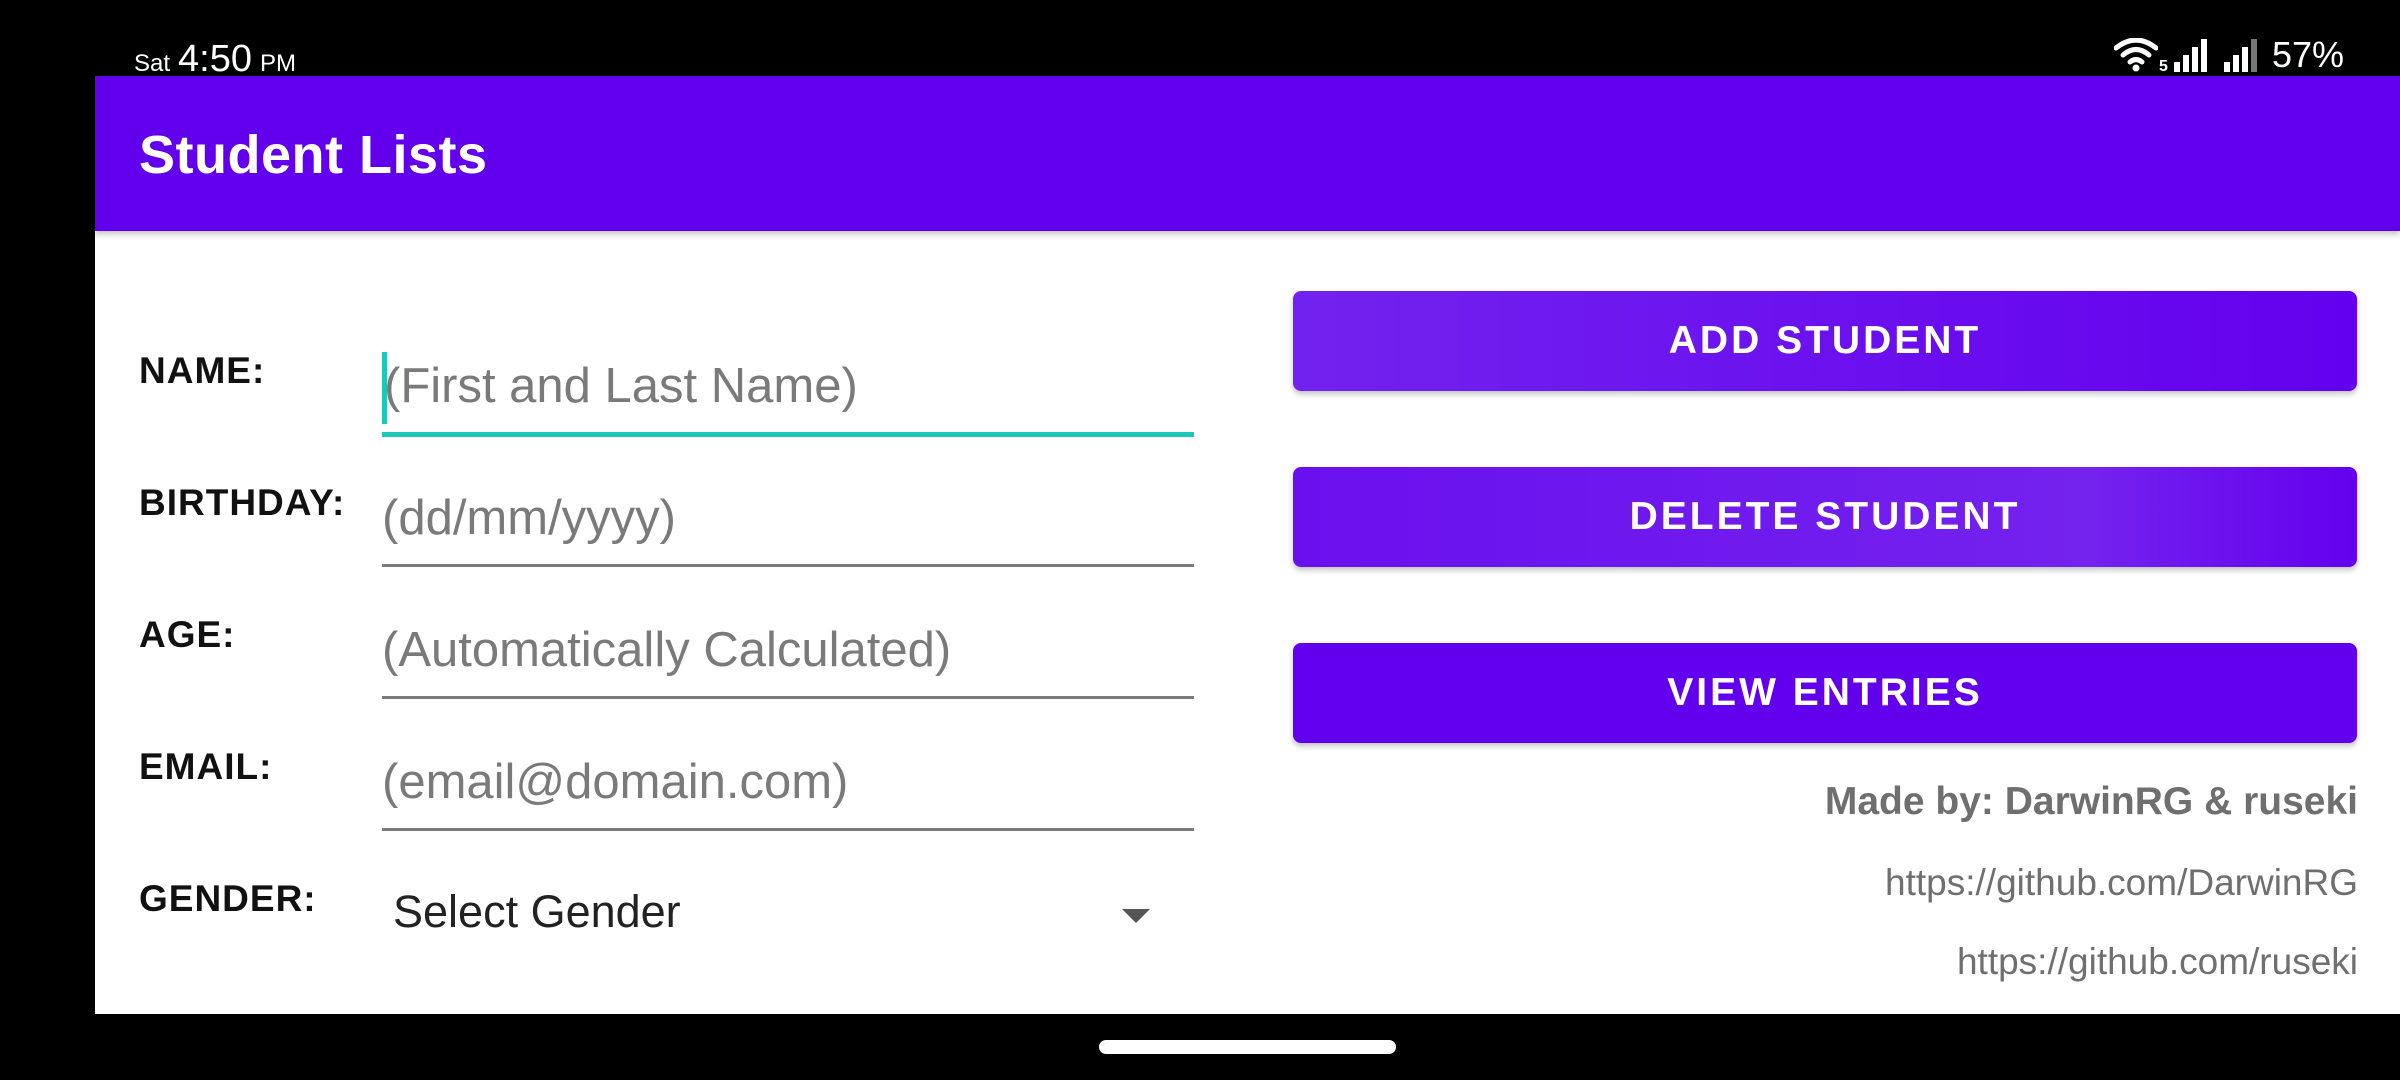  Describe the element at coordinates (1247, 1047) in the screenshot. I see `home-indicator` at that location.